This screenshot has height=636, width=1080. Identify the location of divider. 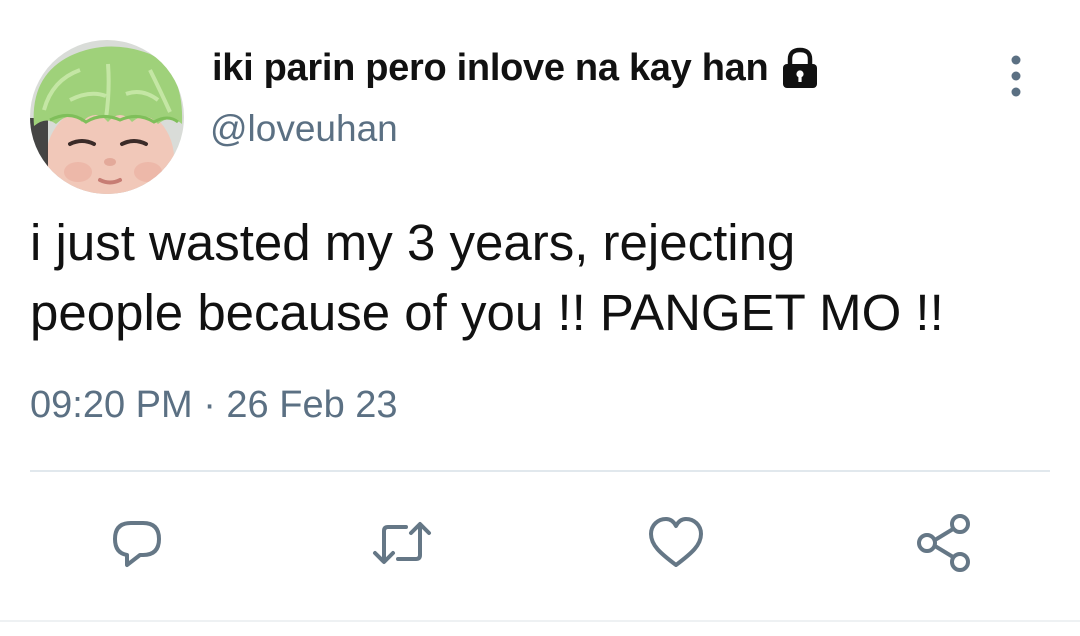
(540, 471).